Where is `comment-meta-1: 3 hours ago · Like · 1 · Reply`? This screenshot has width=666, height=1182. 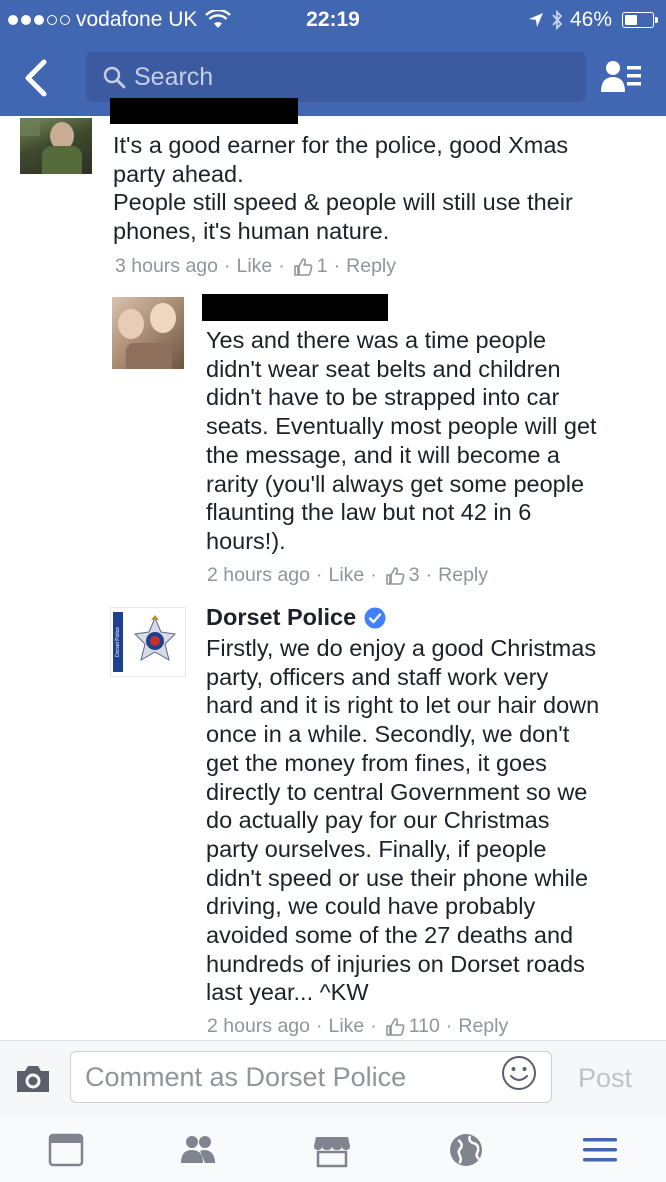
comment-meta-1: 3 hours ago · Like · 1 · Reply is located at coordinates (255, 266).